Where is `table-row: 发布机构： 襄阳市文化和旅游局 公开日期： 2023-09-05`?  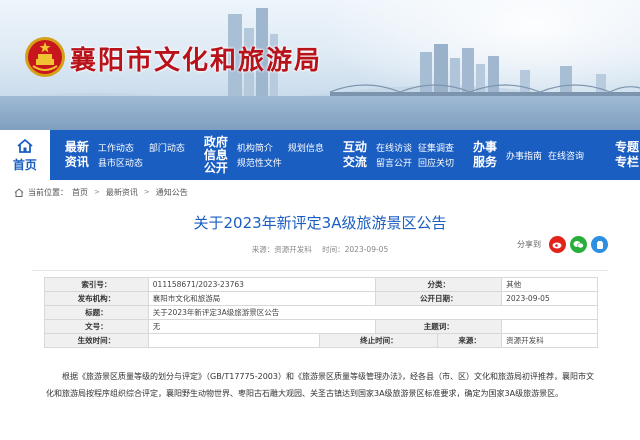 table-row: 发布机构： 襄阳市文化和旅游局 公开日期： 2023-09-05 is located at coordinates (321, 298).